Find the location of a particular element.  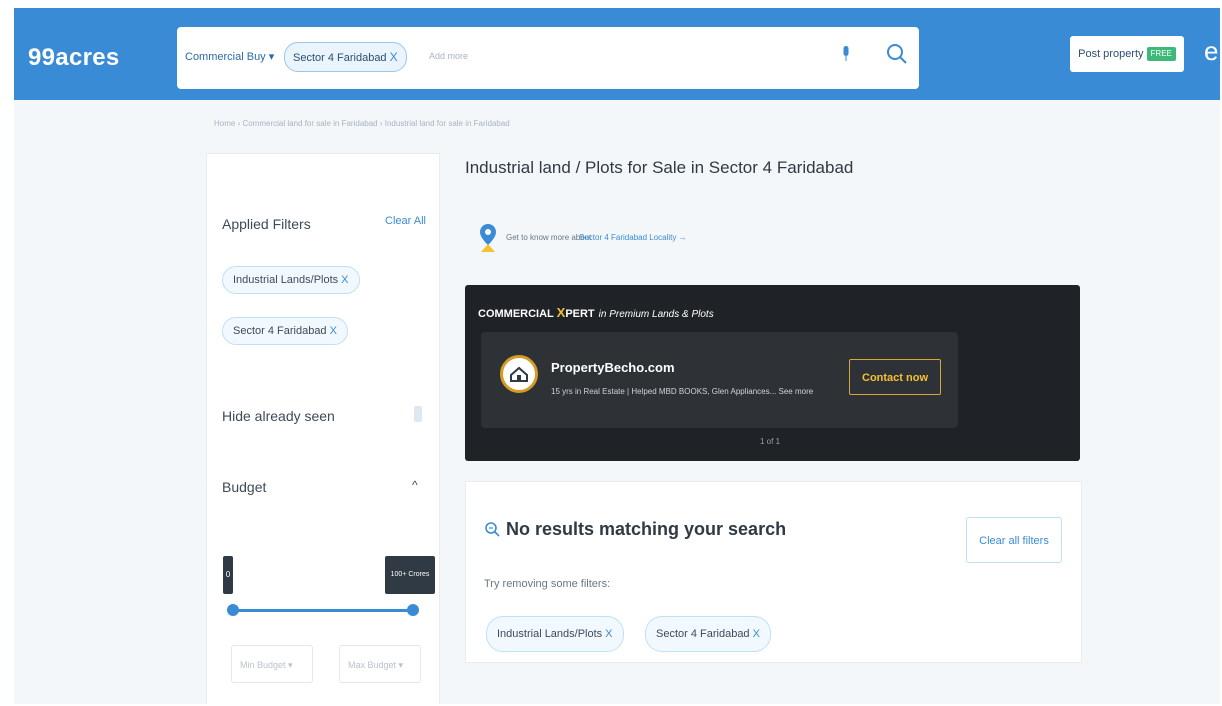

suggested-chip-label: Sector 4 Faridabad is located at coordinates (703, 634).